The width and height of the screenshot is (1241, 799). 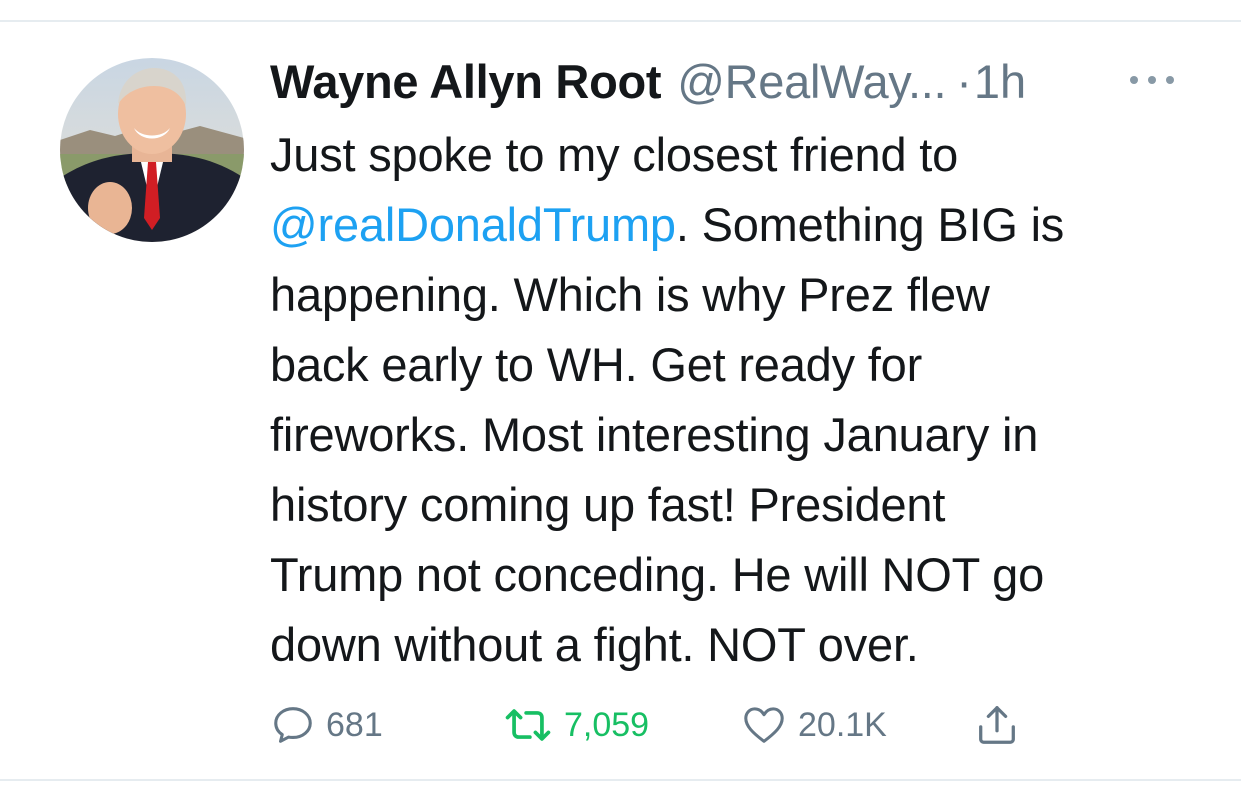 What do you see at coordinates (466, 82) in the screenshot?
I see `author-display-name: Wayne Allyn Root` at bounding box center [466, 82].